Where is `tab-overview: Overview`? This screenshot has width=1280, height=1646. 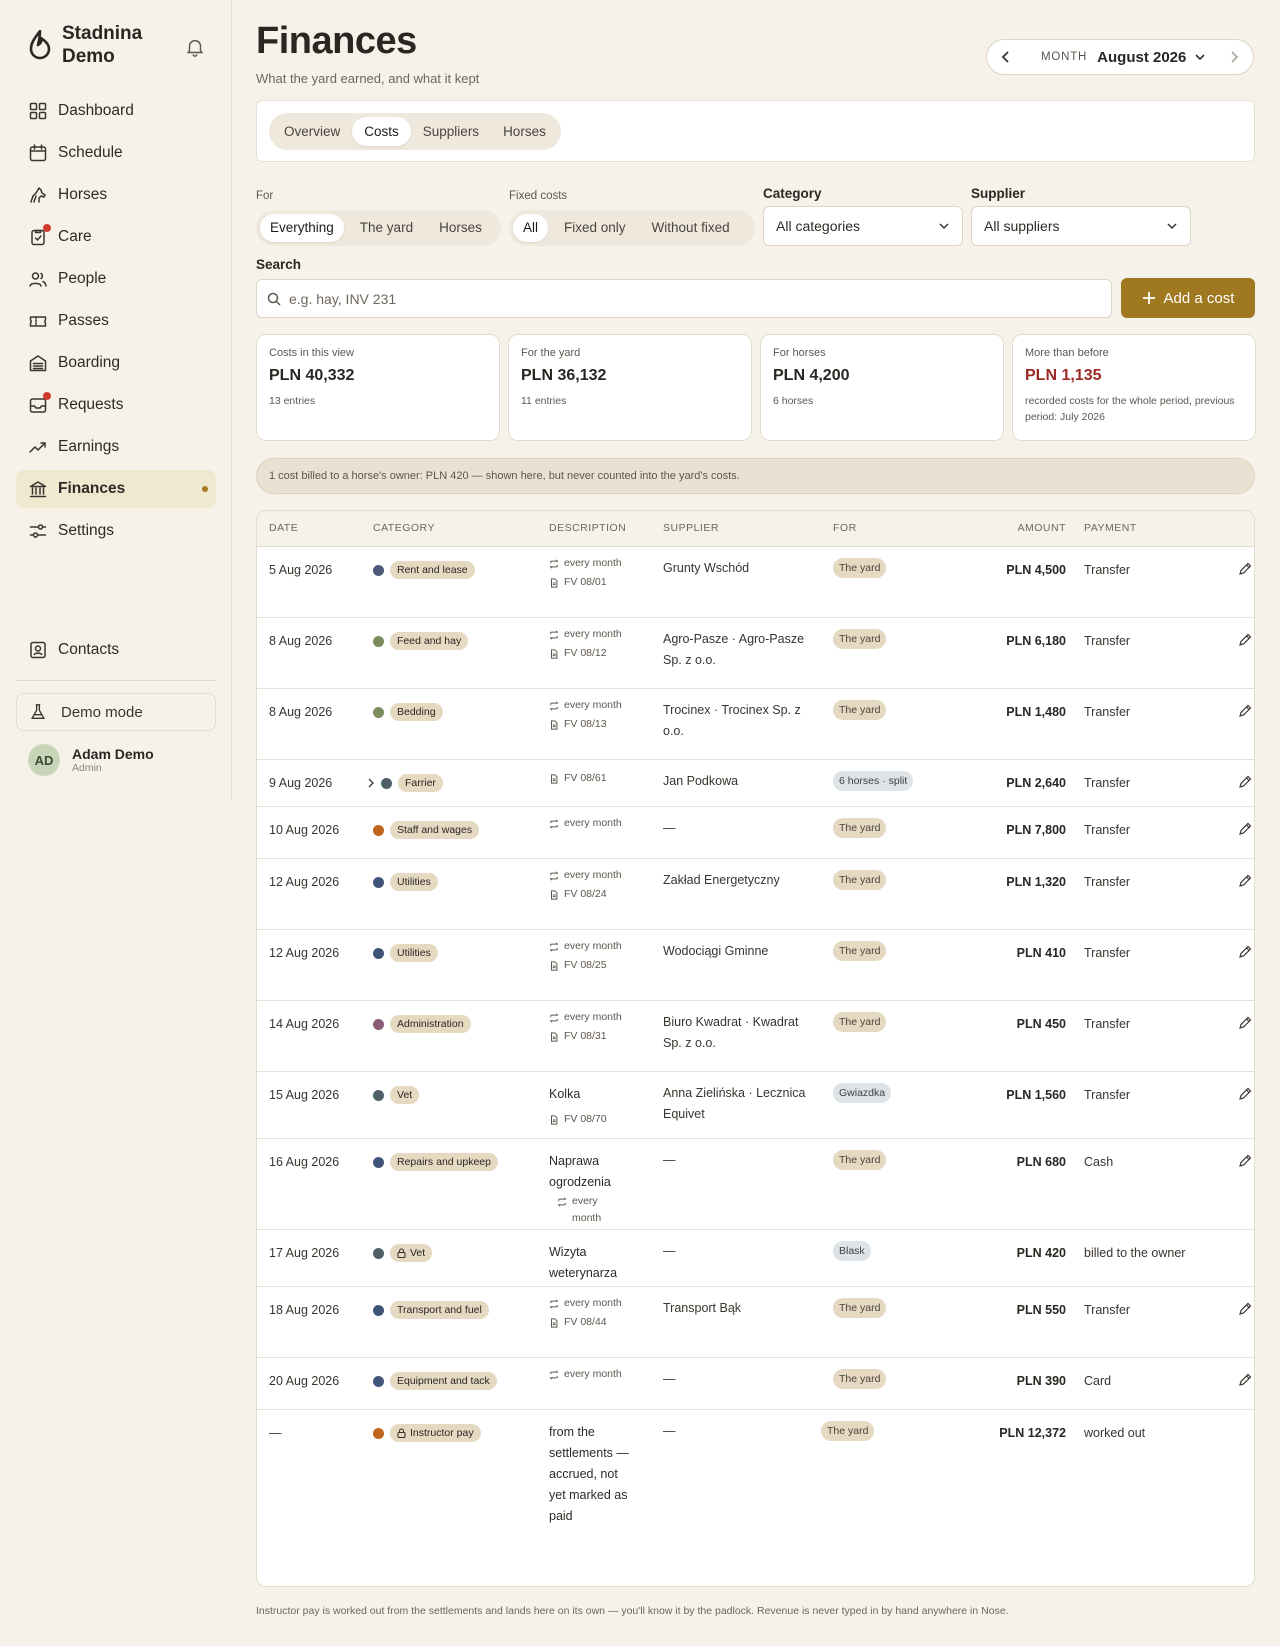 tab-overview: Overview is located at coordinates (312, 131).